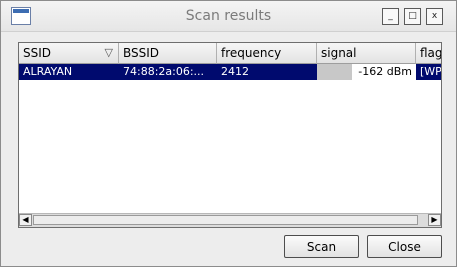 The image size is (457, 273). I want to click on cell-frequency: 2412, so click(267, 72).